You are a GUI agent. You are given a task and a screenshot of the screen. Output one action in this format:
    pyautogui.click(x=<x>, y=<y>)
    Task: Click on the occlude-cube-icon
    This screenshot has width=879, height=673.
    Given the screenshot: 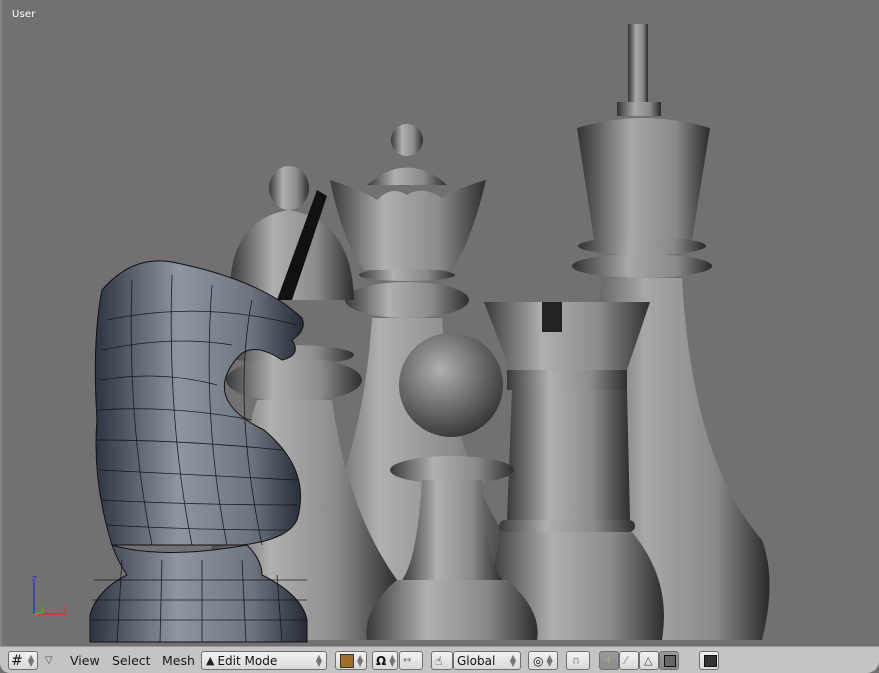 What is the action you would take?
    pyautogui.click(x=670, y=660)
    